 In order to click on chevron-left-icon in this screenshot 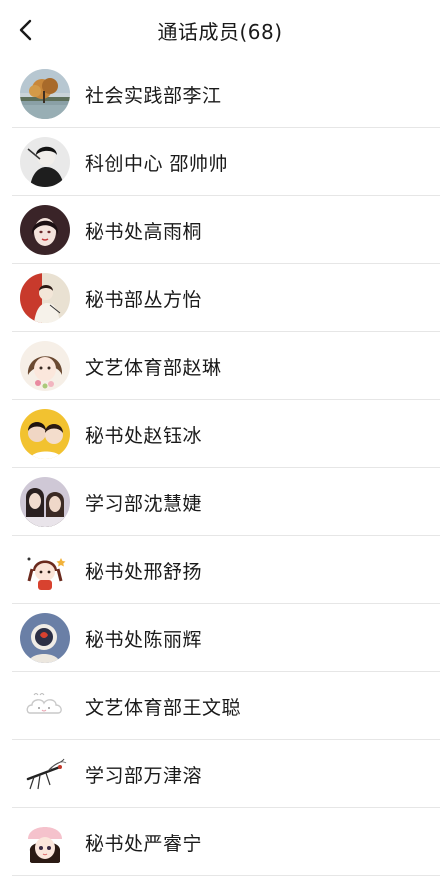, I will do `click(25, 30)`.